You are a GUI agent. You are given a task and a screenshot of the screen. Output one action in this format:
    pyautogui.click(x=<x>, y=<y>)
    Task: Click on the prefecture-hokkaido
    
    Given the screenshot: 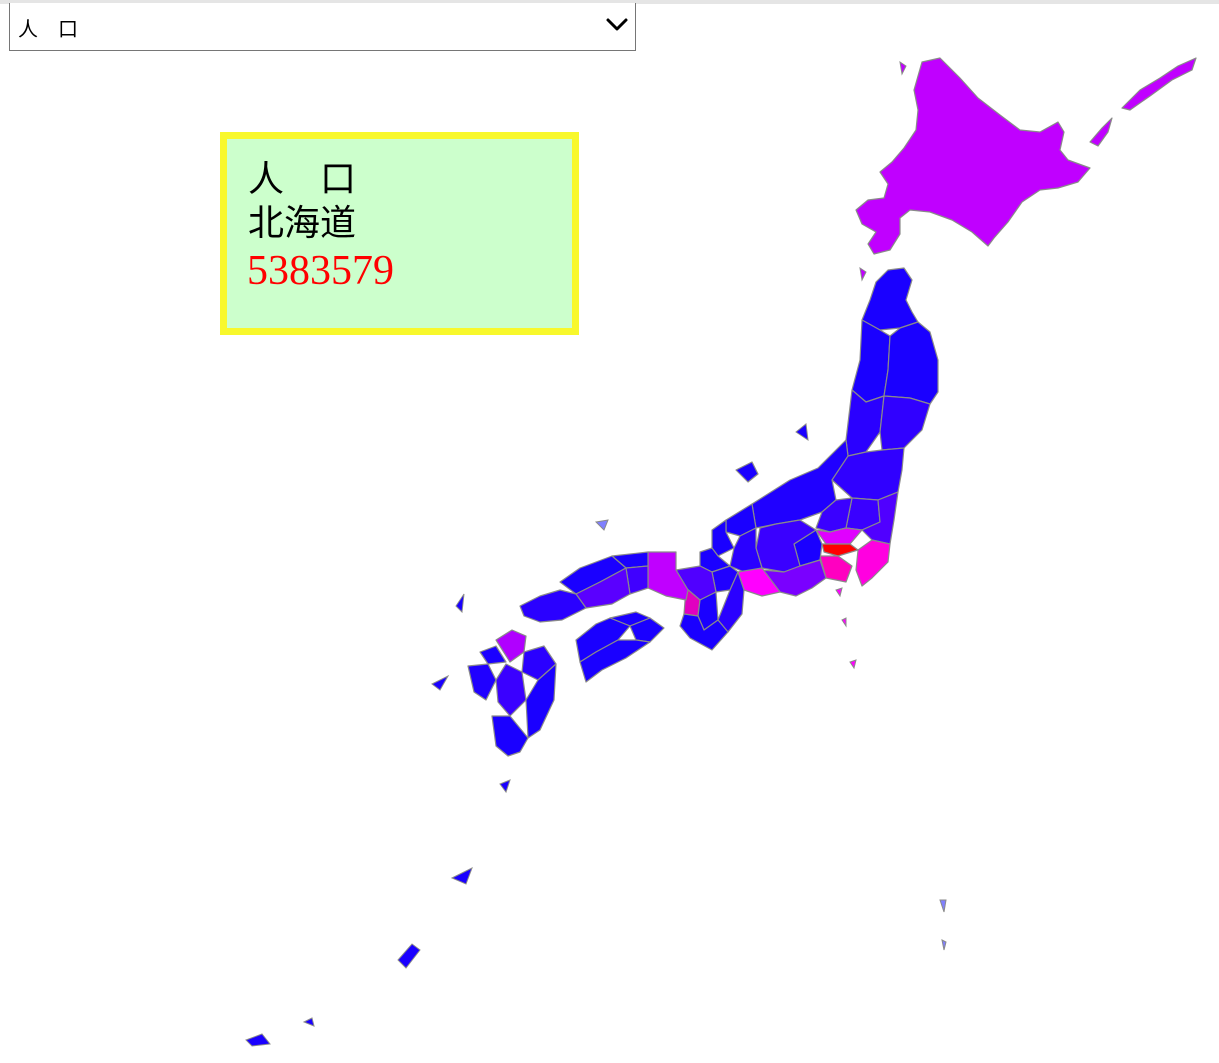 What is the action you would take?
    pyautogui.click(x=973, y=156)
    